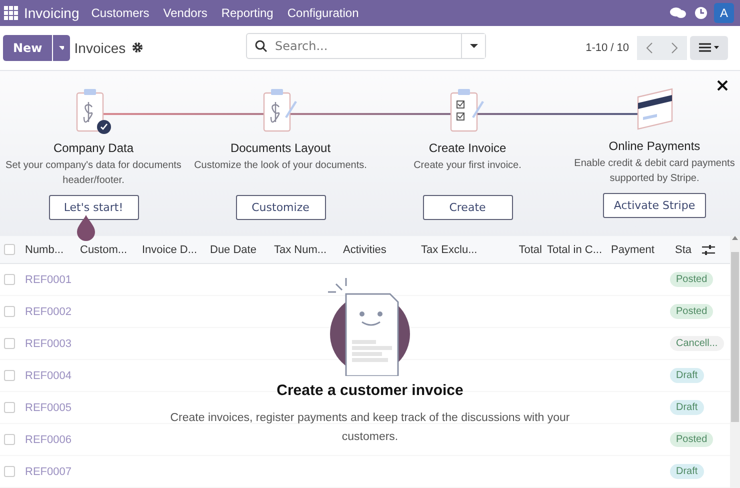 This screenshot has width=740, height=488. What do you see at coordinates (185, 13) in the screenshot?
I see `menu-item: Vendors` at bounding box center [185, 13].